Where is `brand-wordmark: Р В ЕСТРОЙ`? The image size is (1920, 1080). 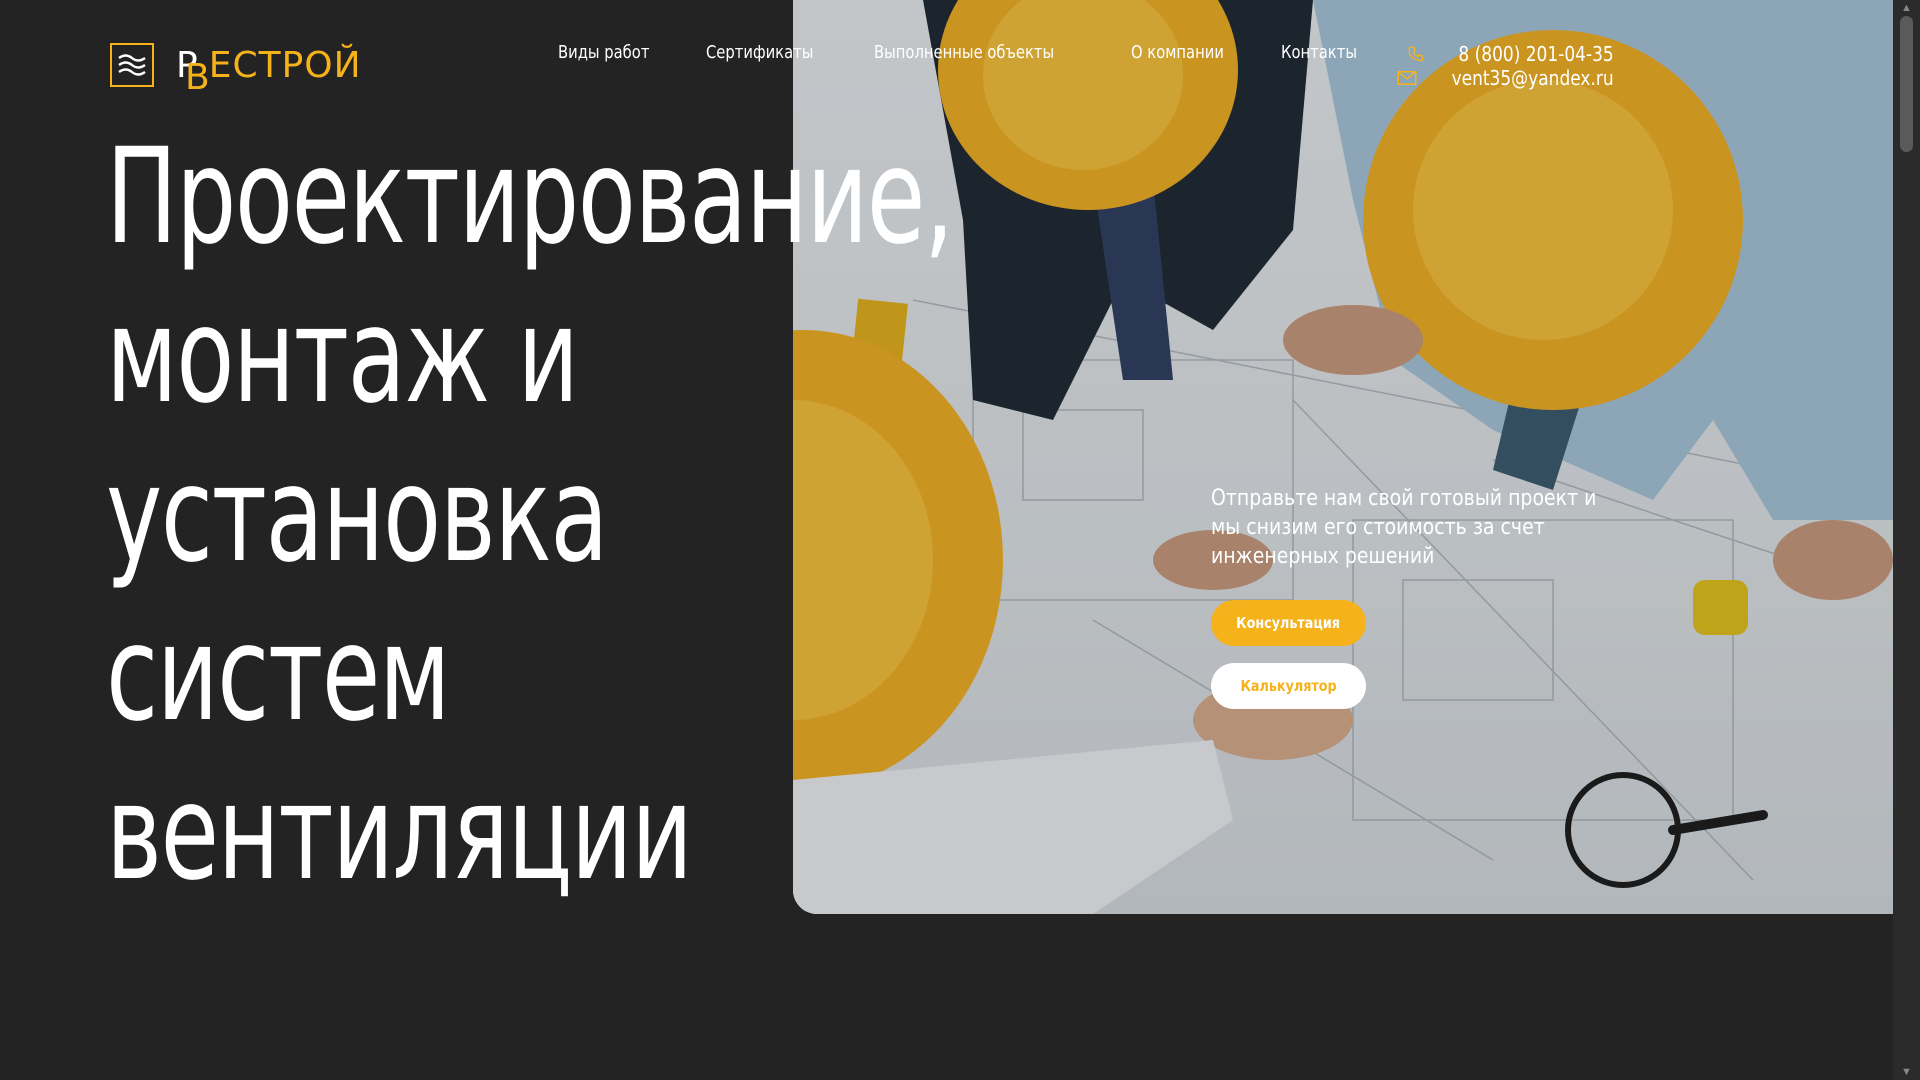
brand-wordmark: Р В ЕСТРОЙ is located at coordinates (269, 71).